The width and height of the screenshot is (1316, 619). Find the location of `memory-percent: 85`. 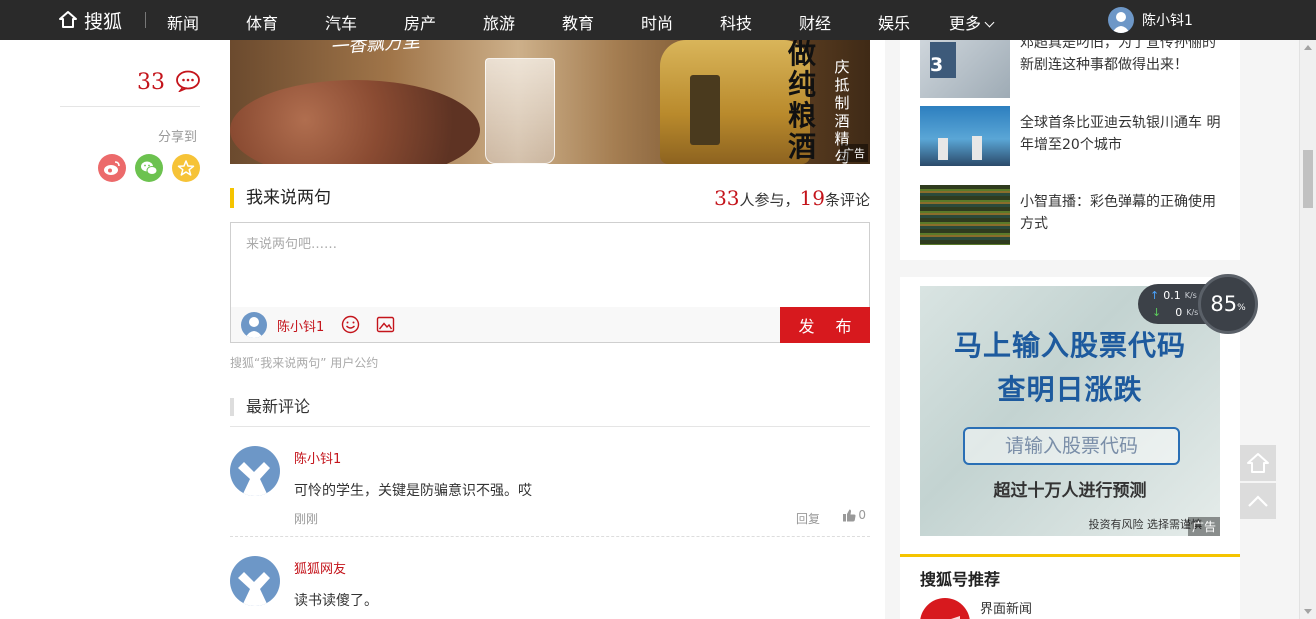

memory-percent: 85 is located at coordinates (1224, 304).